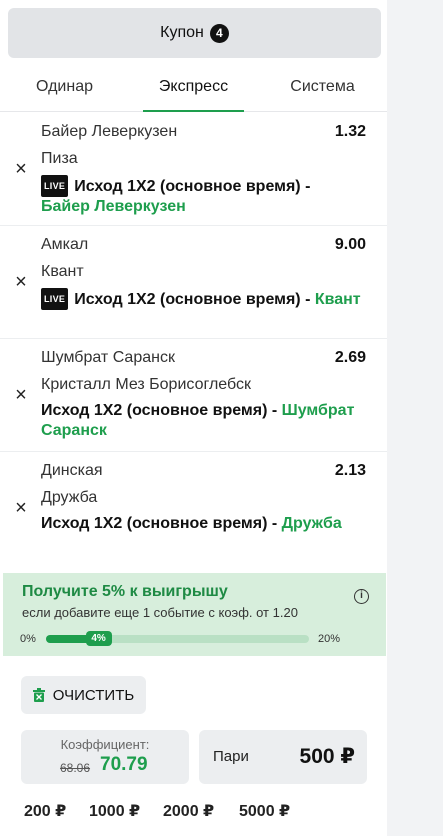 This screenshot has height=836, width=443. What do you see at coordinates (28, 639) in the screenshot?
I see `progress-min-label: 0%` at bounding box center [28, 639].